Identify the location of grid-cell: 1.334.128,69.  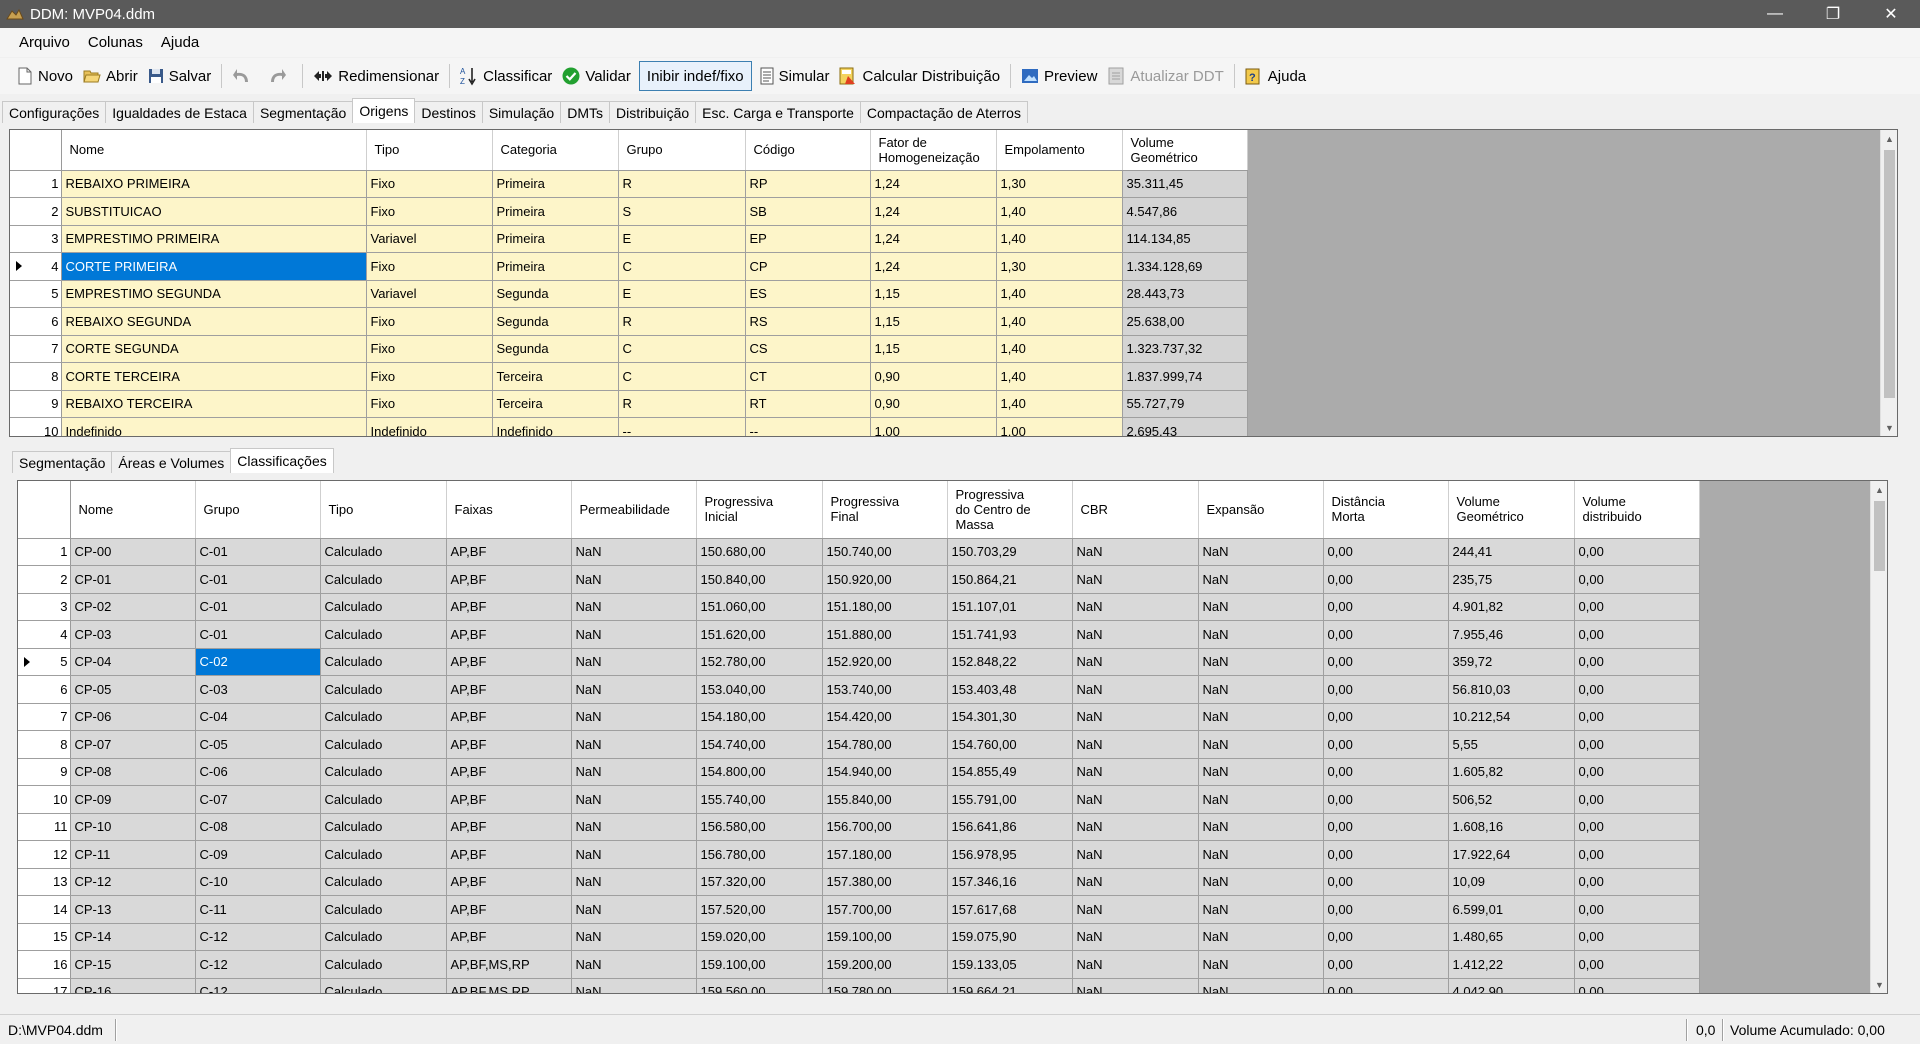
(1185, 266).